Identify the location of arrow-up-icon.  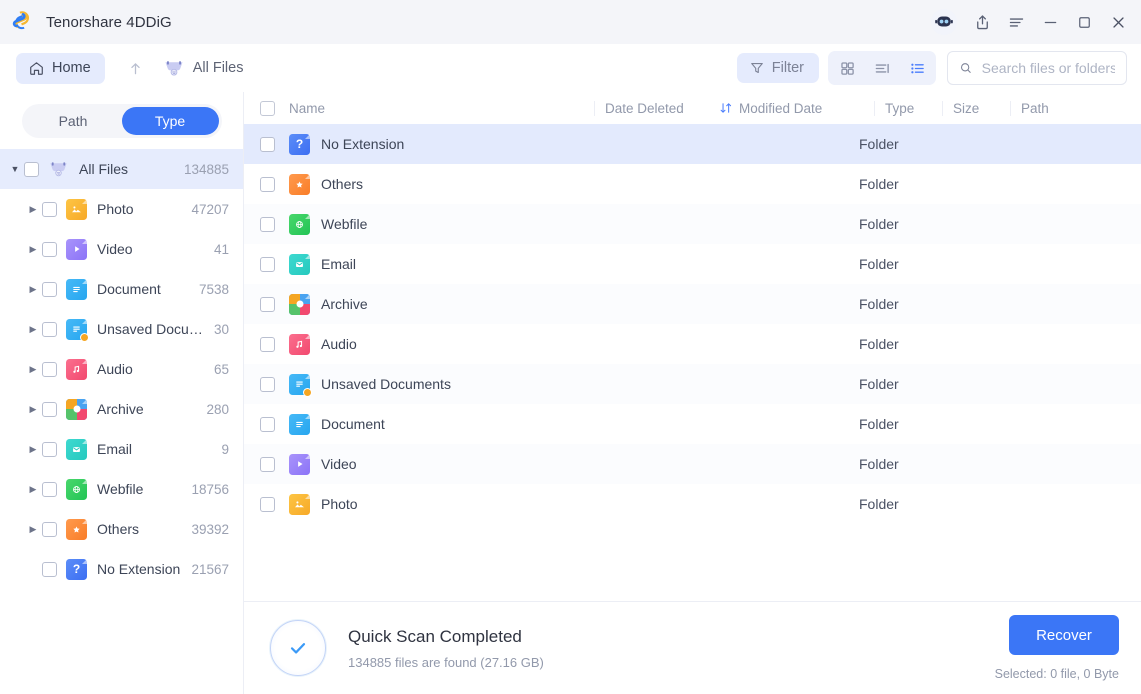
(135, 68).